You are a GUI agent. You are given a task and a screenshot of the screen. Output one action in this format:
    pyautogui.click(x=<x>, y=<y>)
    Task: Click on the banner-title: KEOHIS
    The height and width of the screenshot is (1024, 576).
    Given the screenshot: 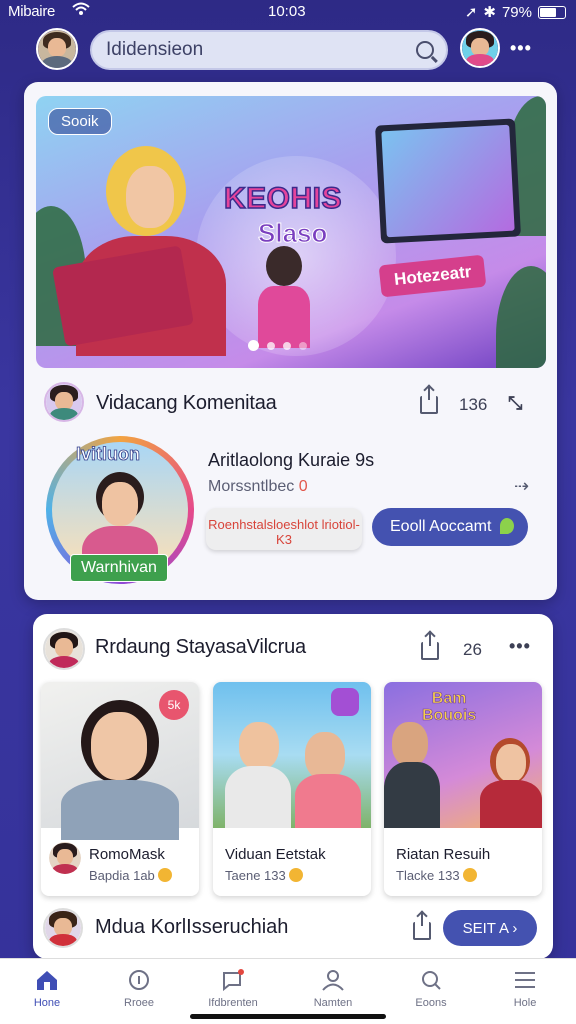 What is the action you would take?
    pyautogui.click(x=283, y=198)
    